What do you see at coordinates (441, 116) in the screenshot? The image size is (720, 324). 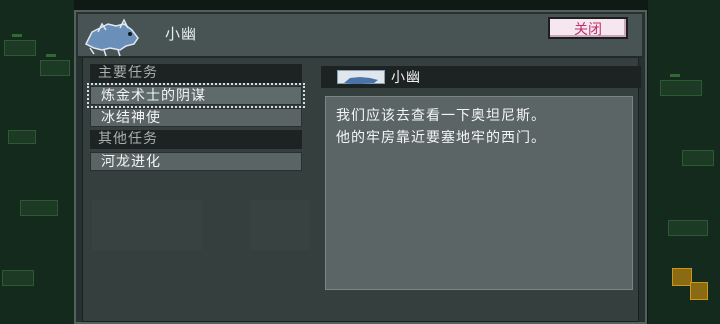 I see `quest-description-line: 我们应该去查看一下奥坦尼斯。` at bounding box center [441, 116].